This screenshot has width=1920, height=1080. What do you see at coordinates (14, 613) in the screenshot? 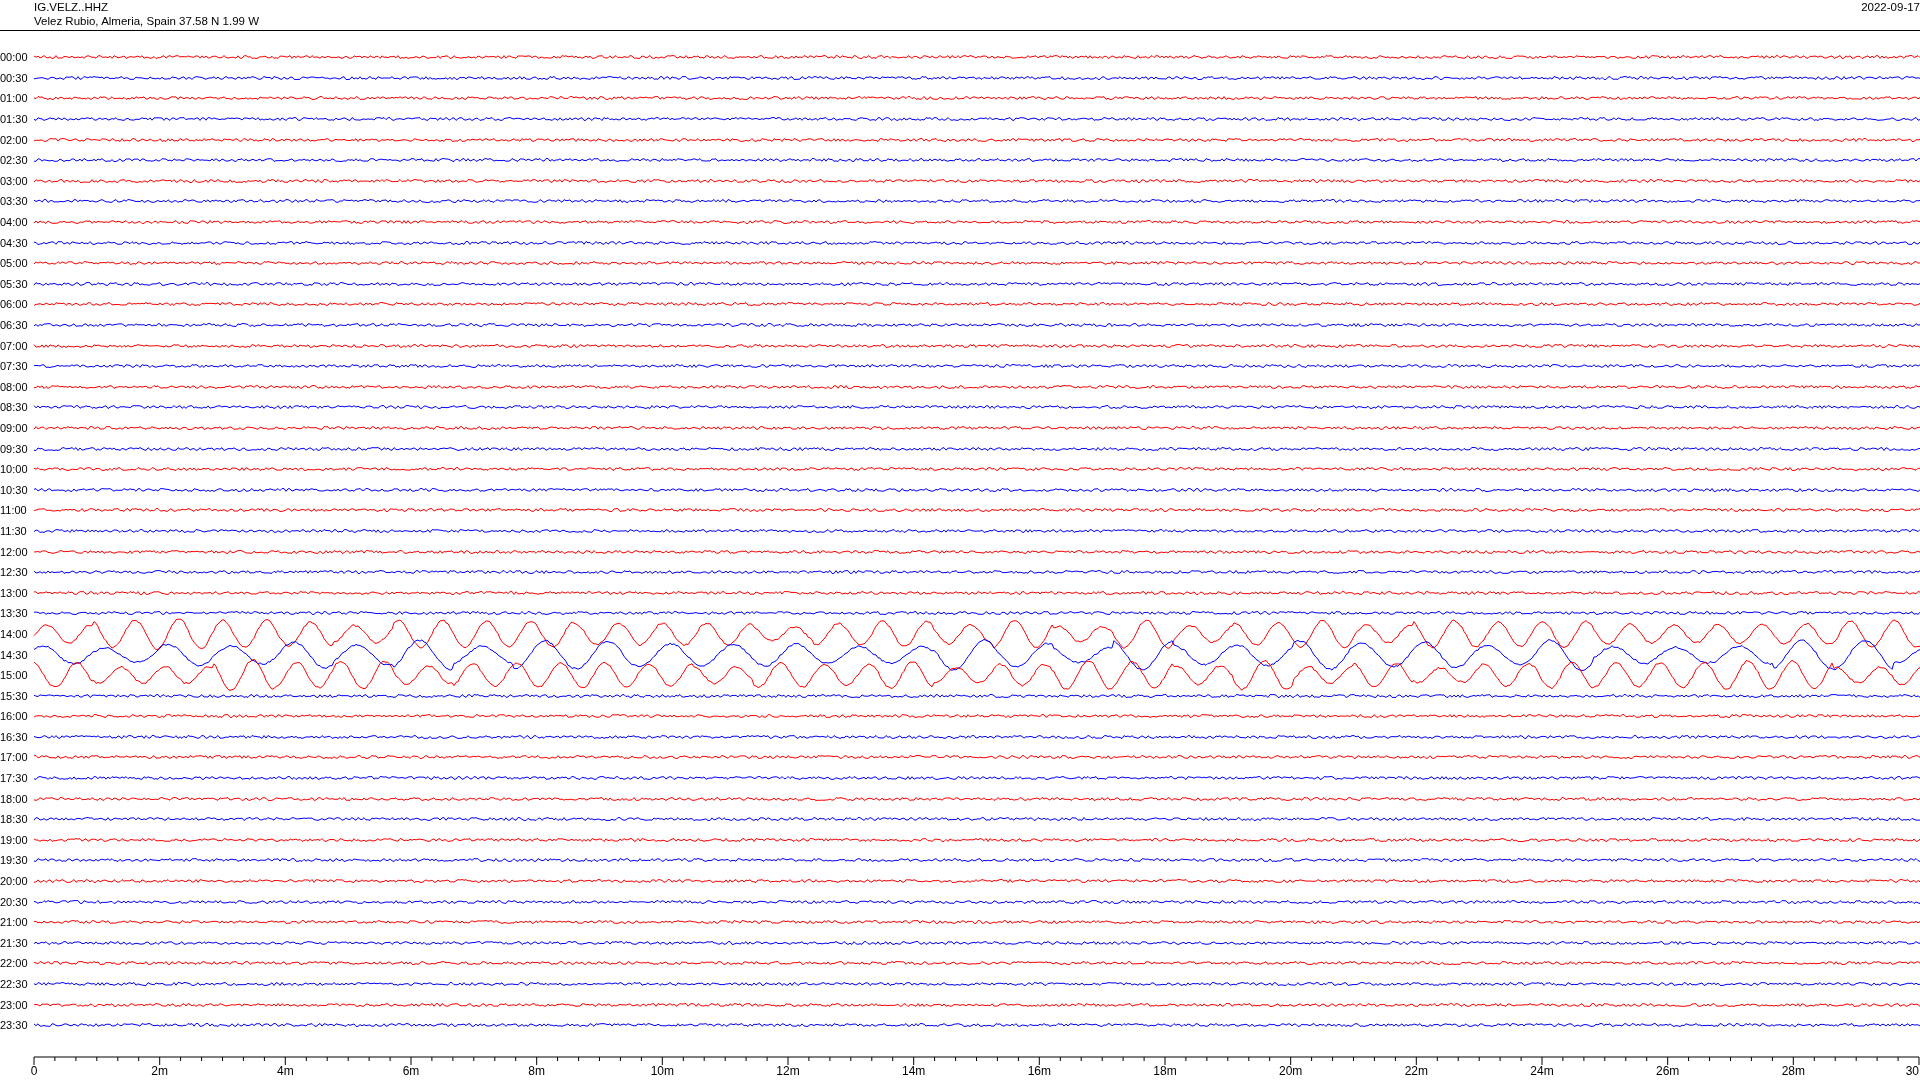
I see `time-label: 13:30` at bounding box center [14, 613].